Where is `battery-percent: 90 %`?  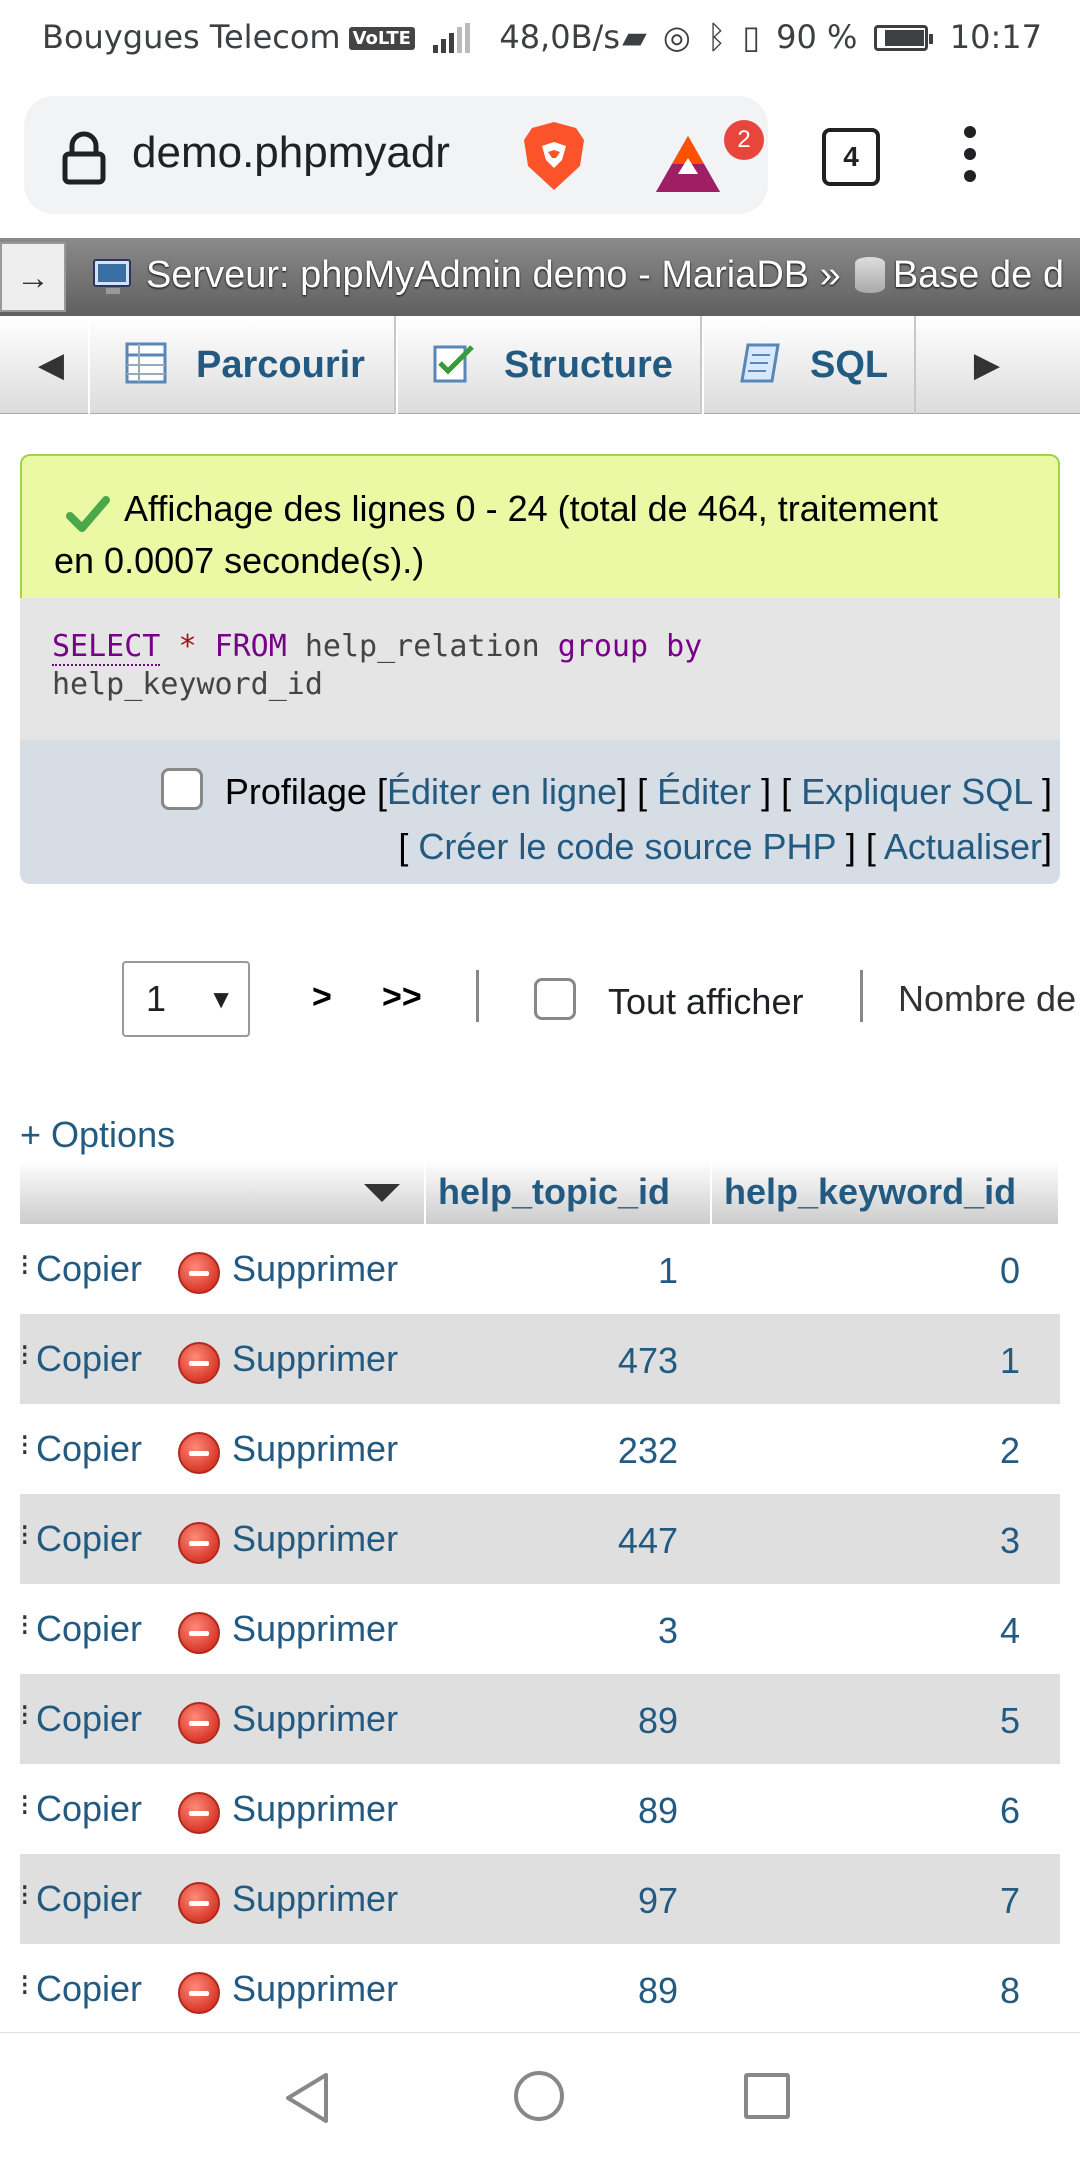 battery-percent: 90 % is located at coordinates (817, 37).